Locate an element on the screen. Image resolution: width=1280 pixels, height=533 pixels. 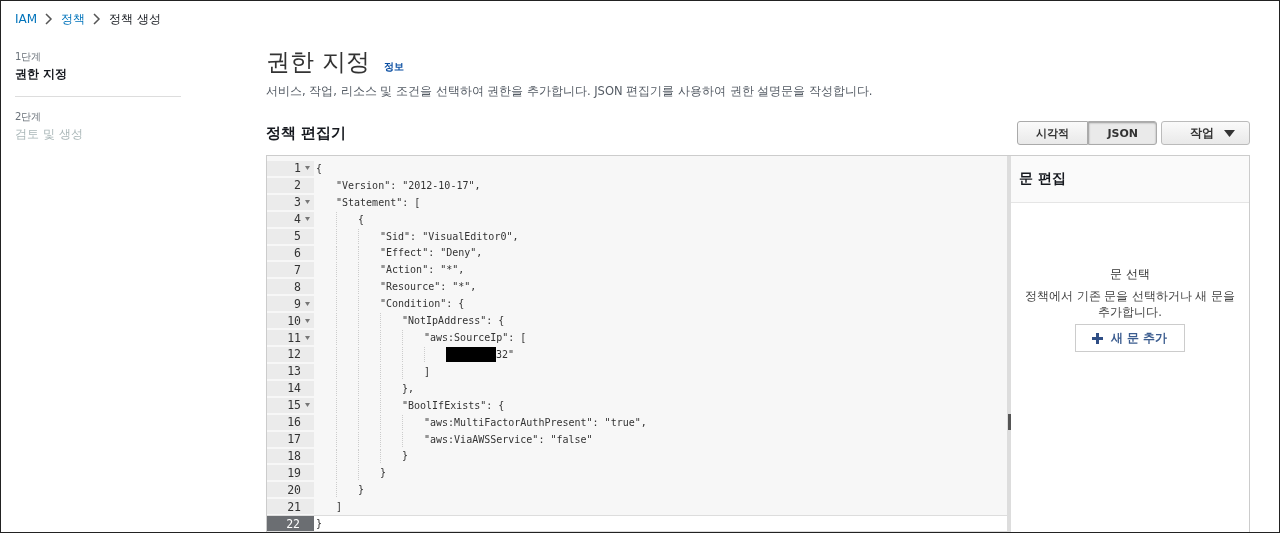
line-number: 12 is located at coordinates (294, 354).